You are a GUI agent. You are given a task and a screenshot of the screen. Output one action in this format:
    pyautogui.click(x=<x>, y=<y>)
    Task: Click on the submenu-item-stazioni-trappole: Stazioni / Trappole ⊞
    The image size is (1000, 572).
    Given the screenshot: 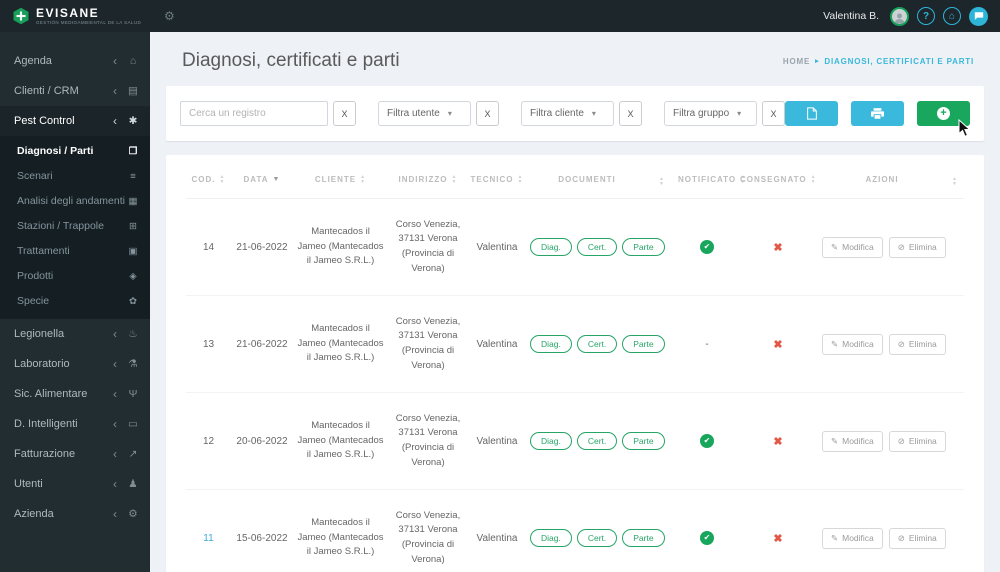 What is the action you would take?
    pyautogui.click(x=75, y=226)
    